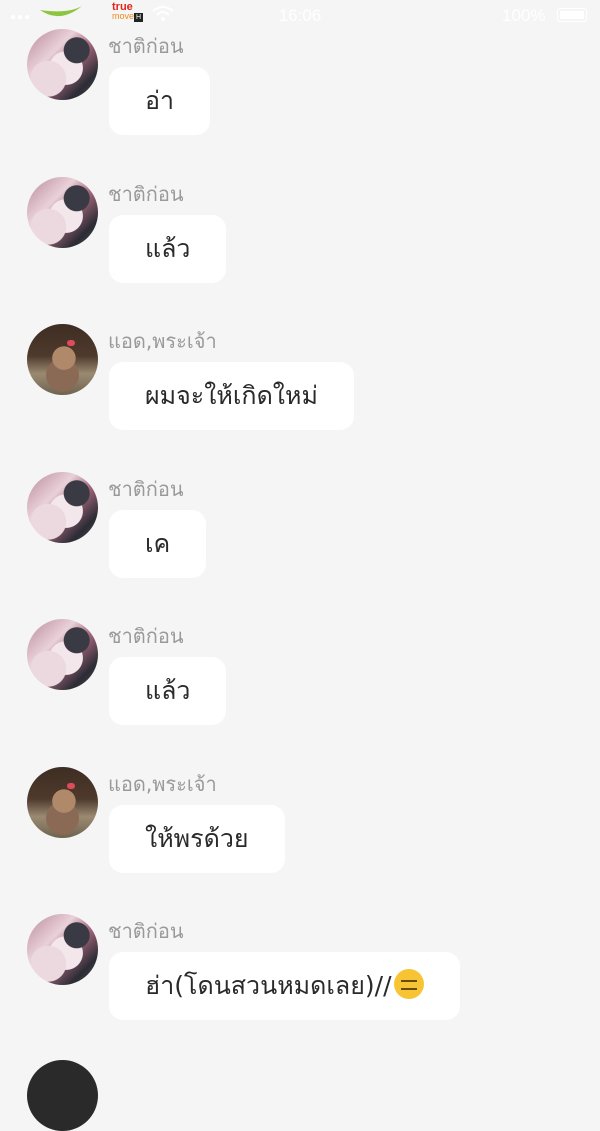 This screenshot has height=1131, width=600. What do you see at coordinates (62, 1095) in the screenshot?
I see `avatar` at bounding box center [62, 1095].